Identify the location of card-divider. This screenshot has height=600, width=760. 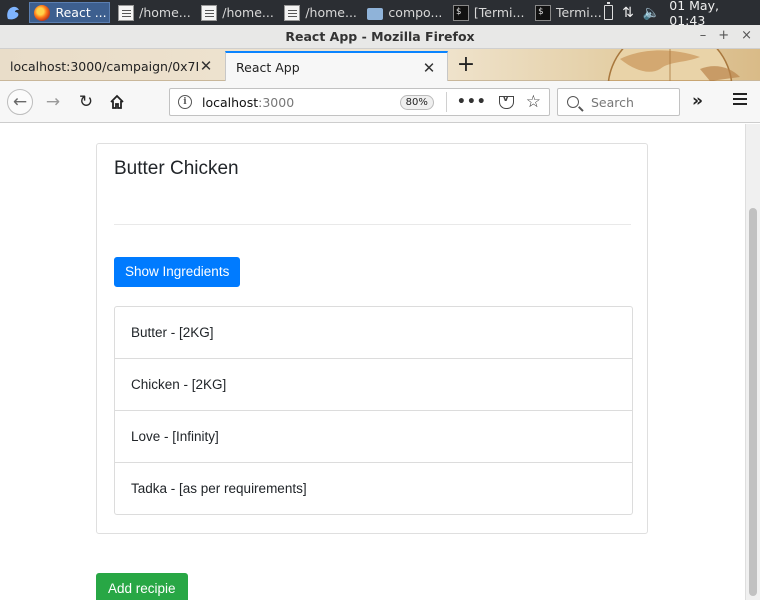
(372, 224).